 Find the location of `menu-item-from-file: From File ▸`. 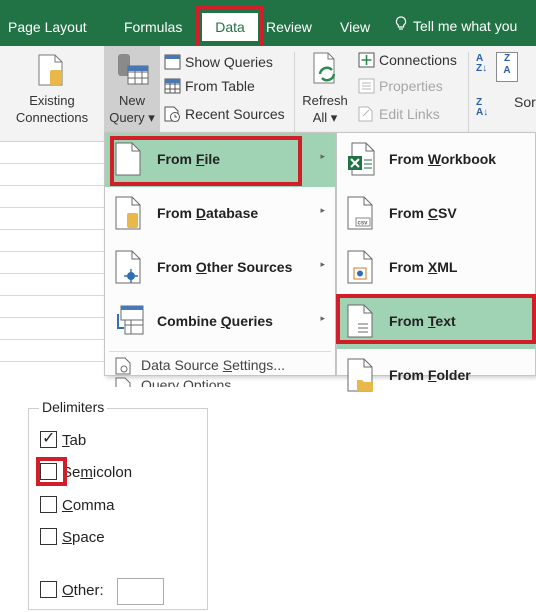

menu-item-from-file: From File ▸ is located at coordinates (220, 160).